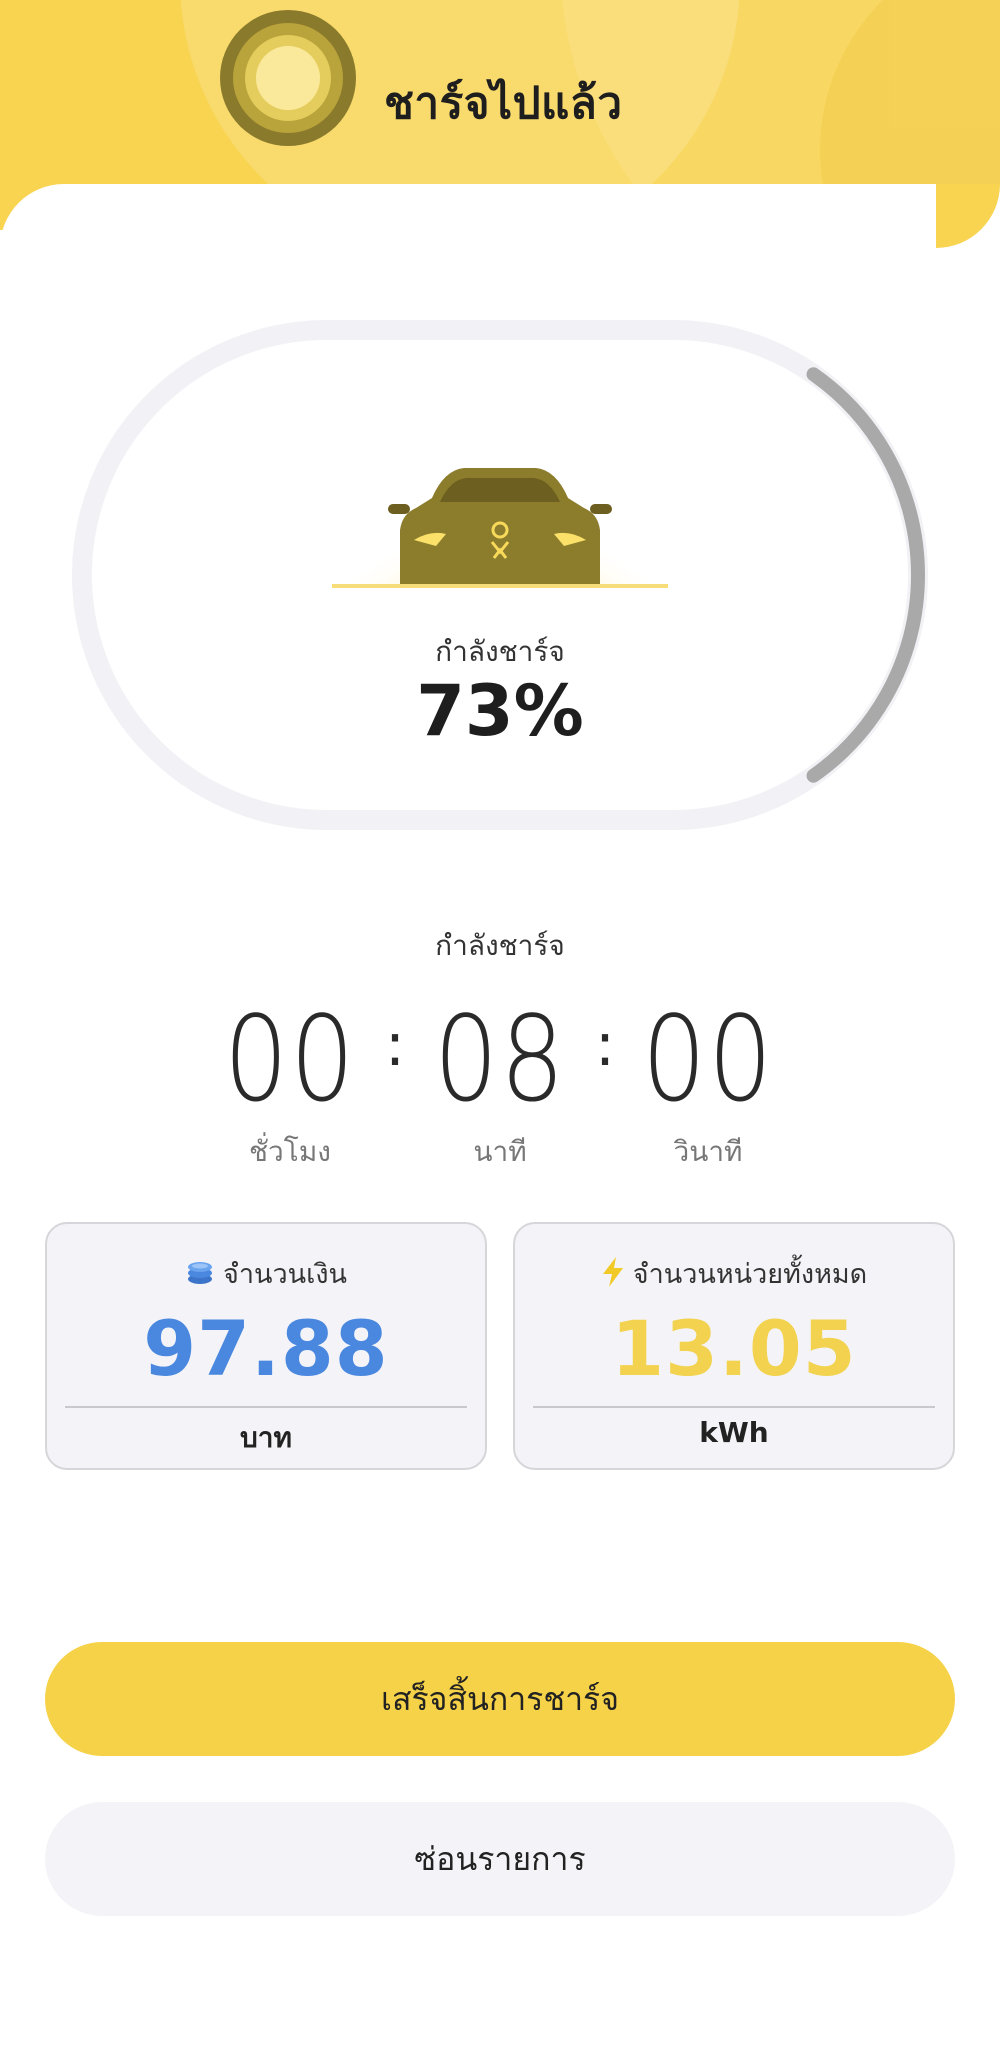  What do you see at coordinates (200, 1275) in the screenshot?
I see `coins-icon` at bounding box center [200, 1275].